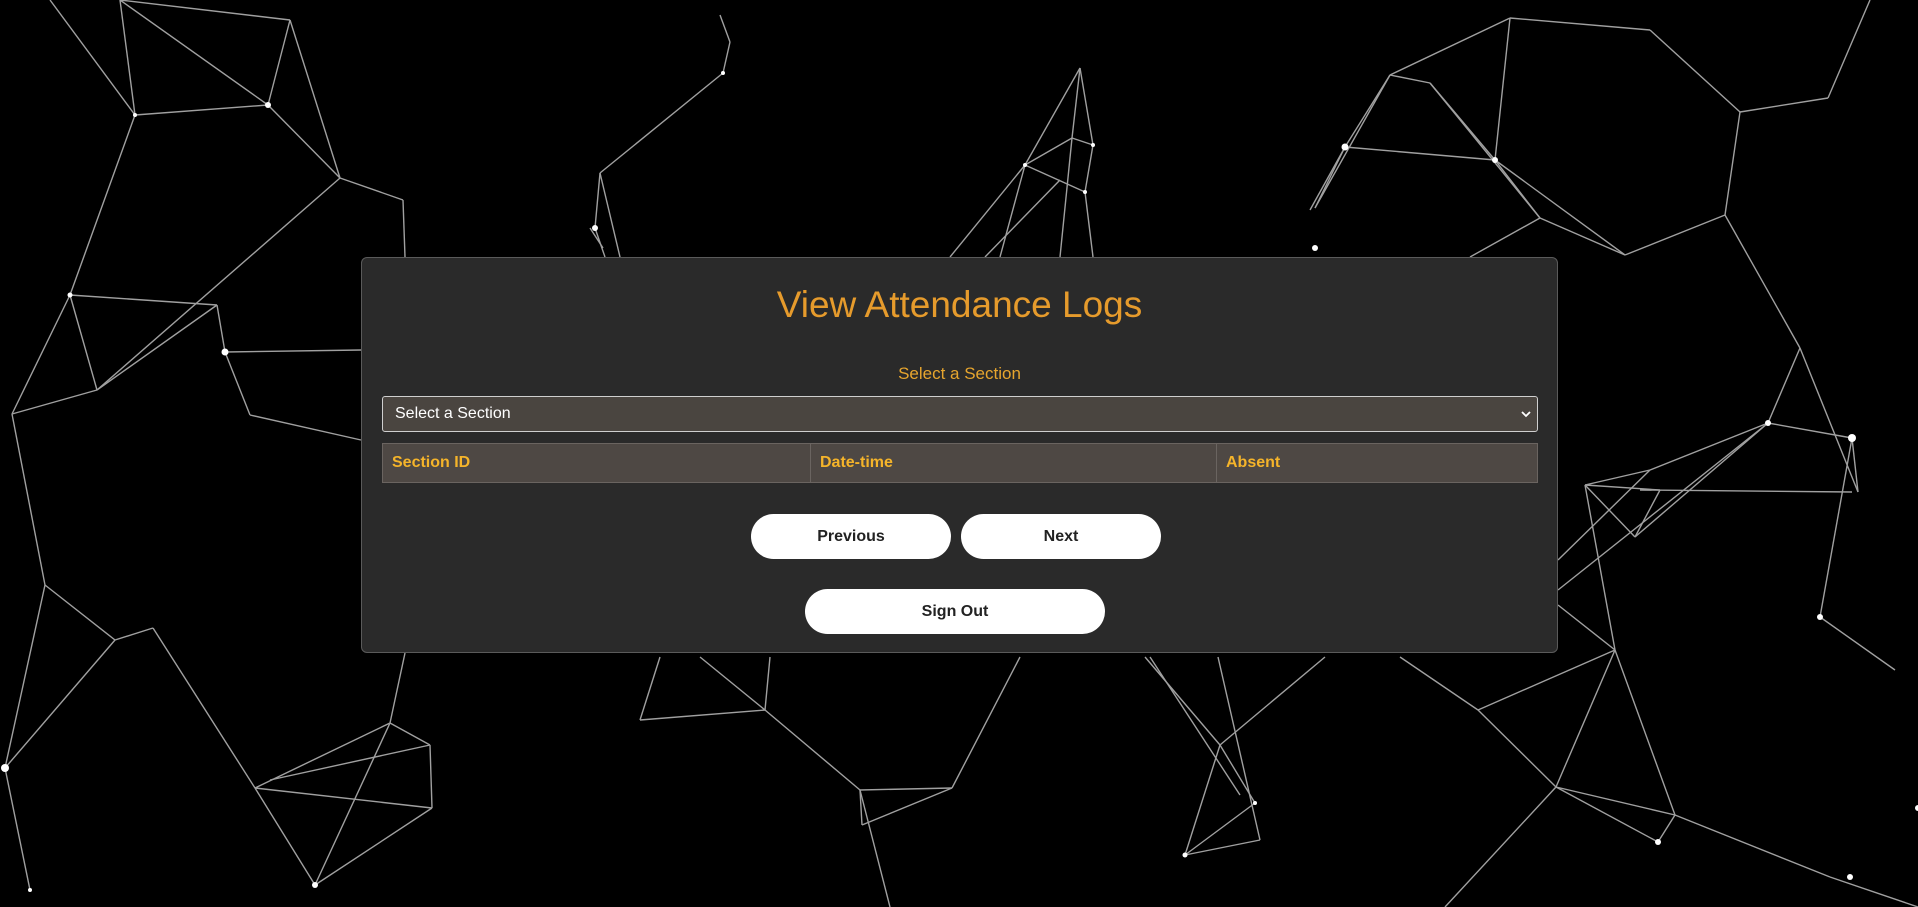  I want to click on chevron-down-icon, so click(1526, 420).